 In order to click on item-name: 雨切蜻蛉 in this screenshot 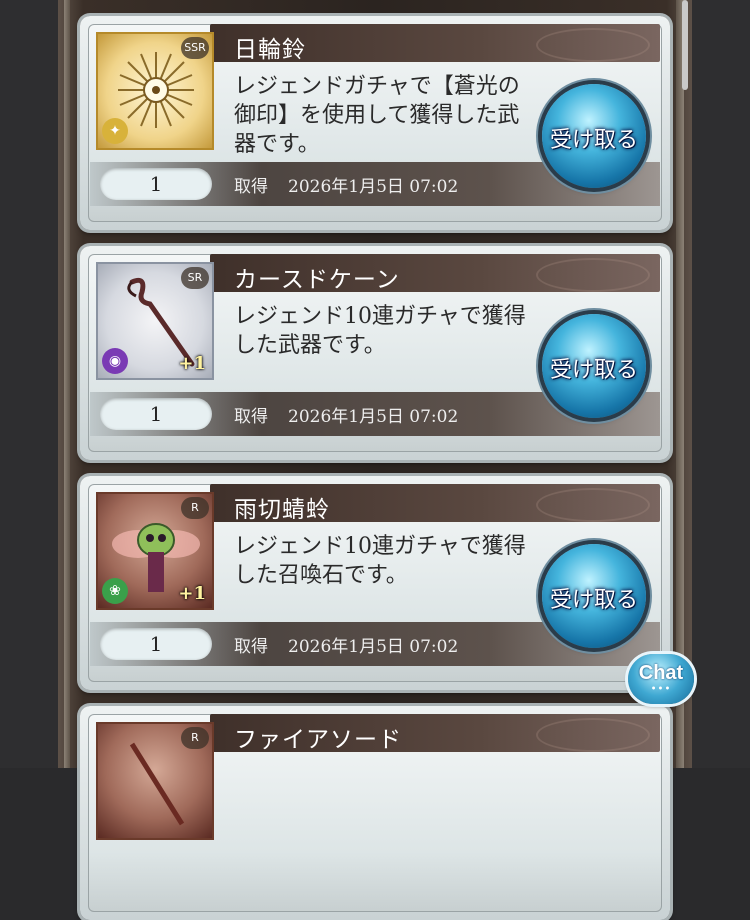, I will do `click(282, 510)`.